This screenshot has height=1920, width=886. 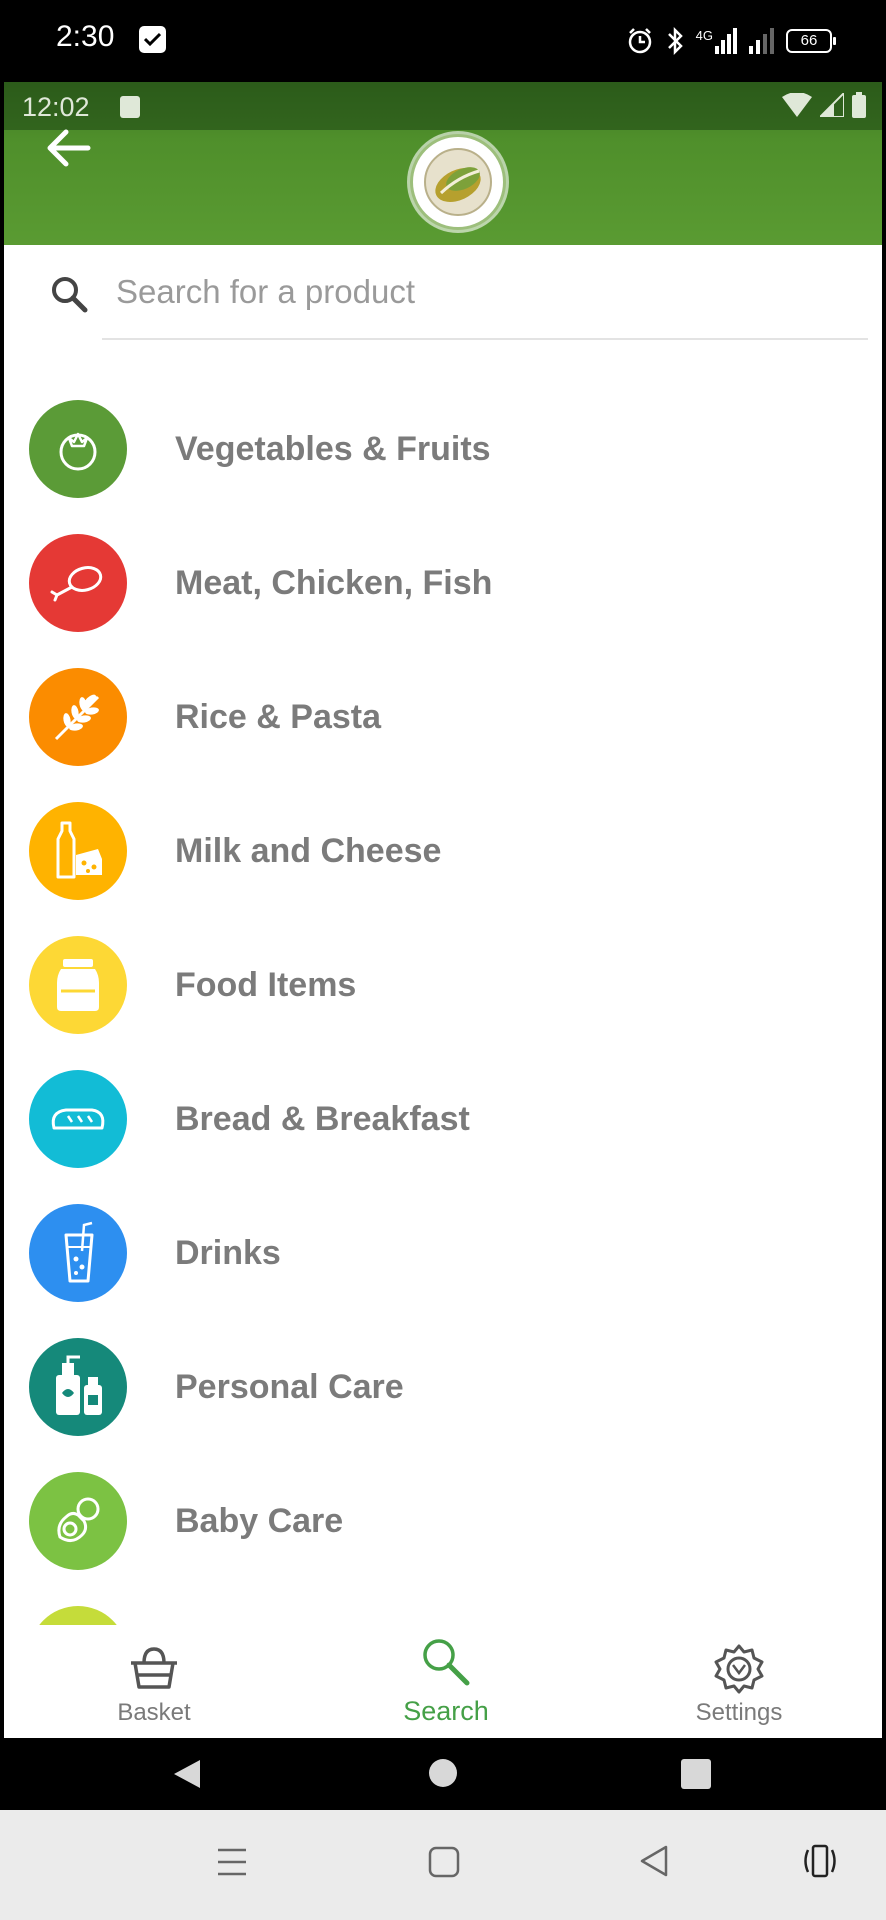 I want to click on category-label: Personal Care, so click(x=289, y=1386).